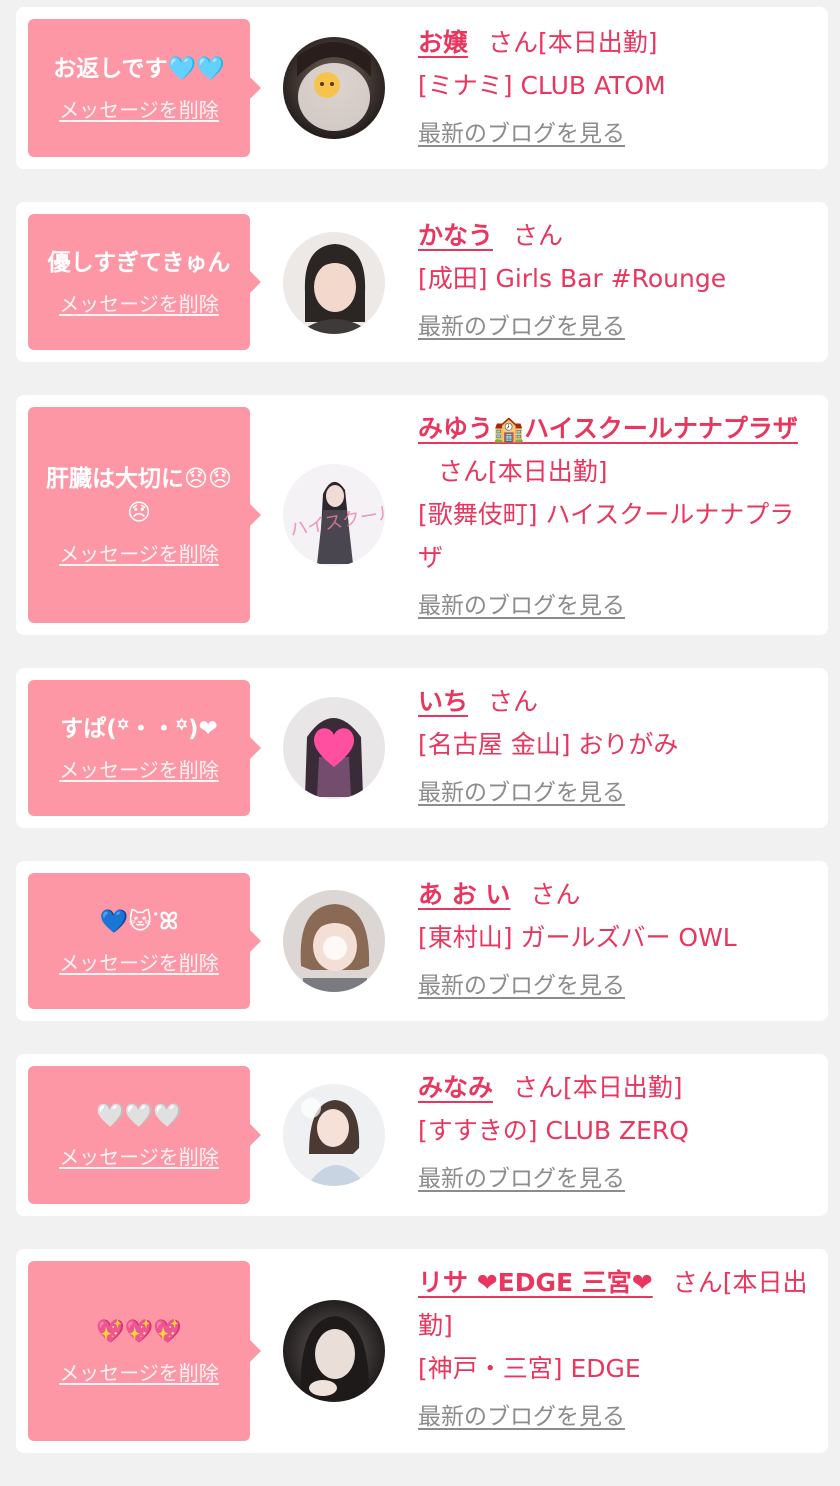 The width and height of the screenshot is (840, 1486). I want to click on message-text: 💙🐱ᐝꕤ, so click(139, 922).